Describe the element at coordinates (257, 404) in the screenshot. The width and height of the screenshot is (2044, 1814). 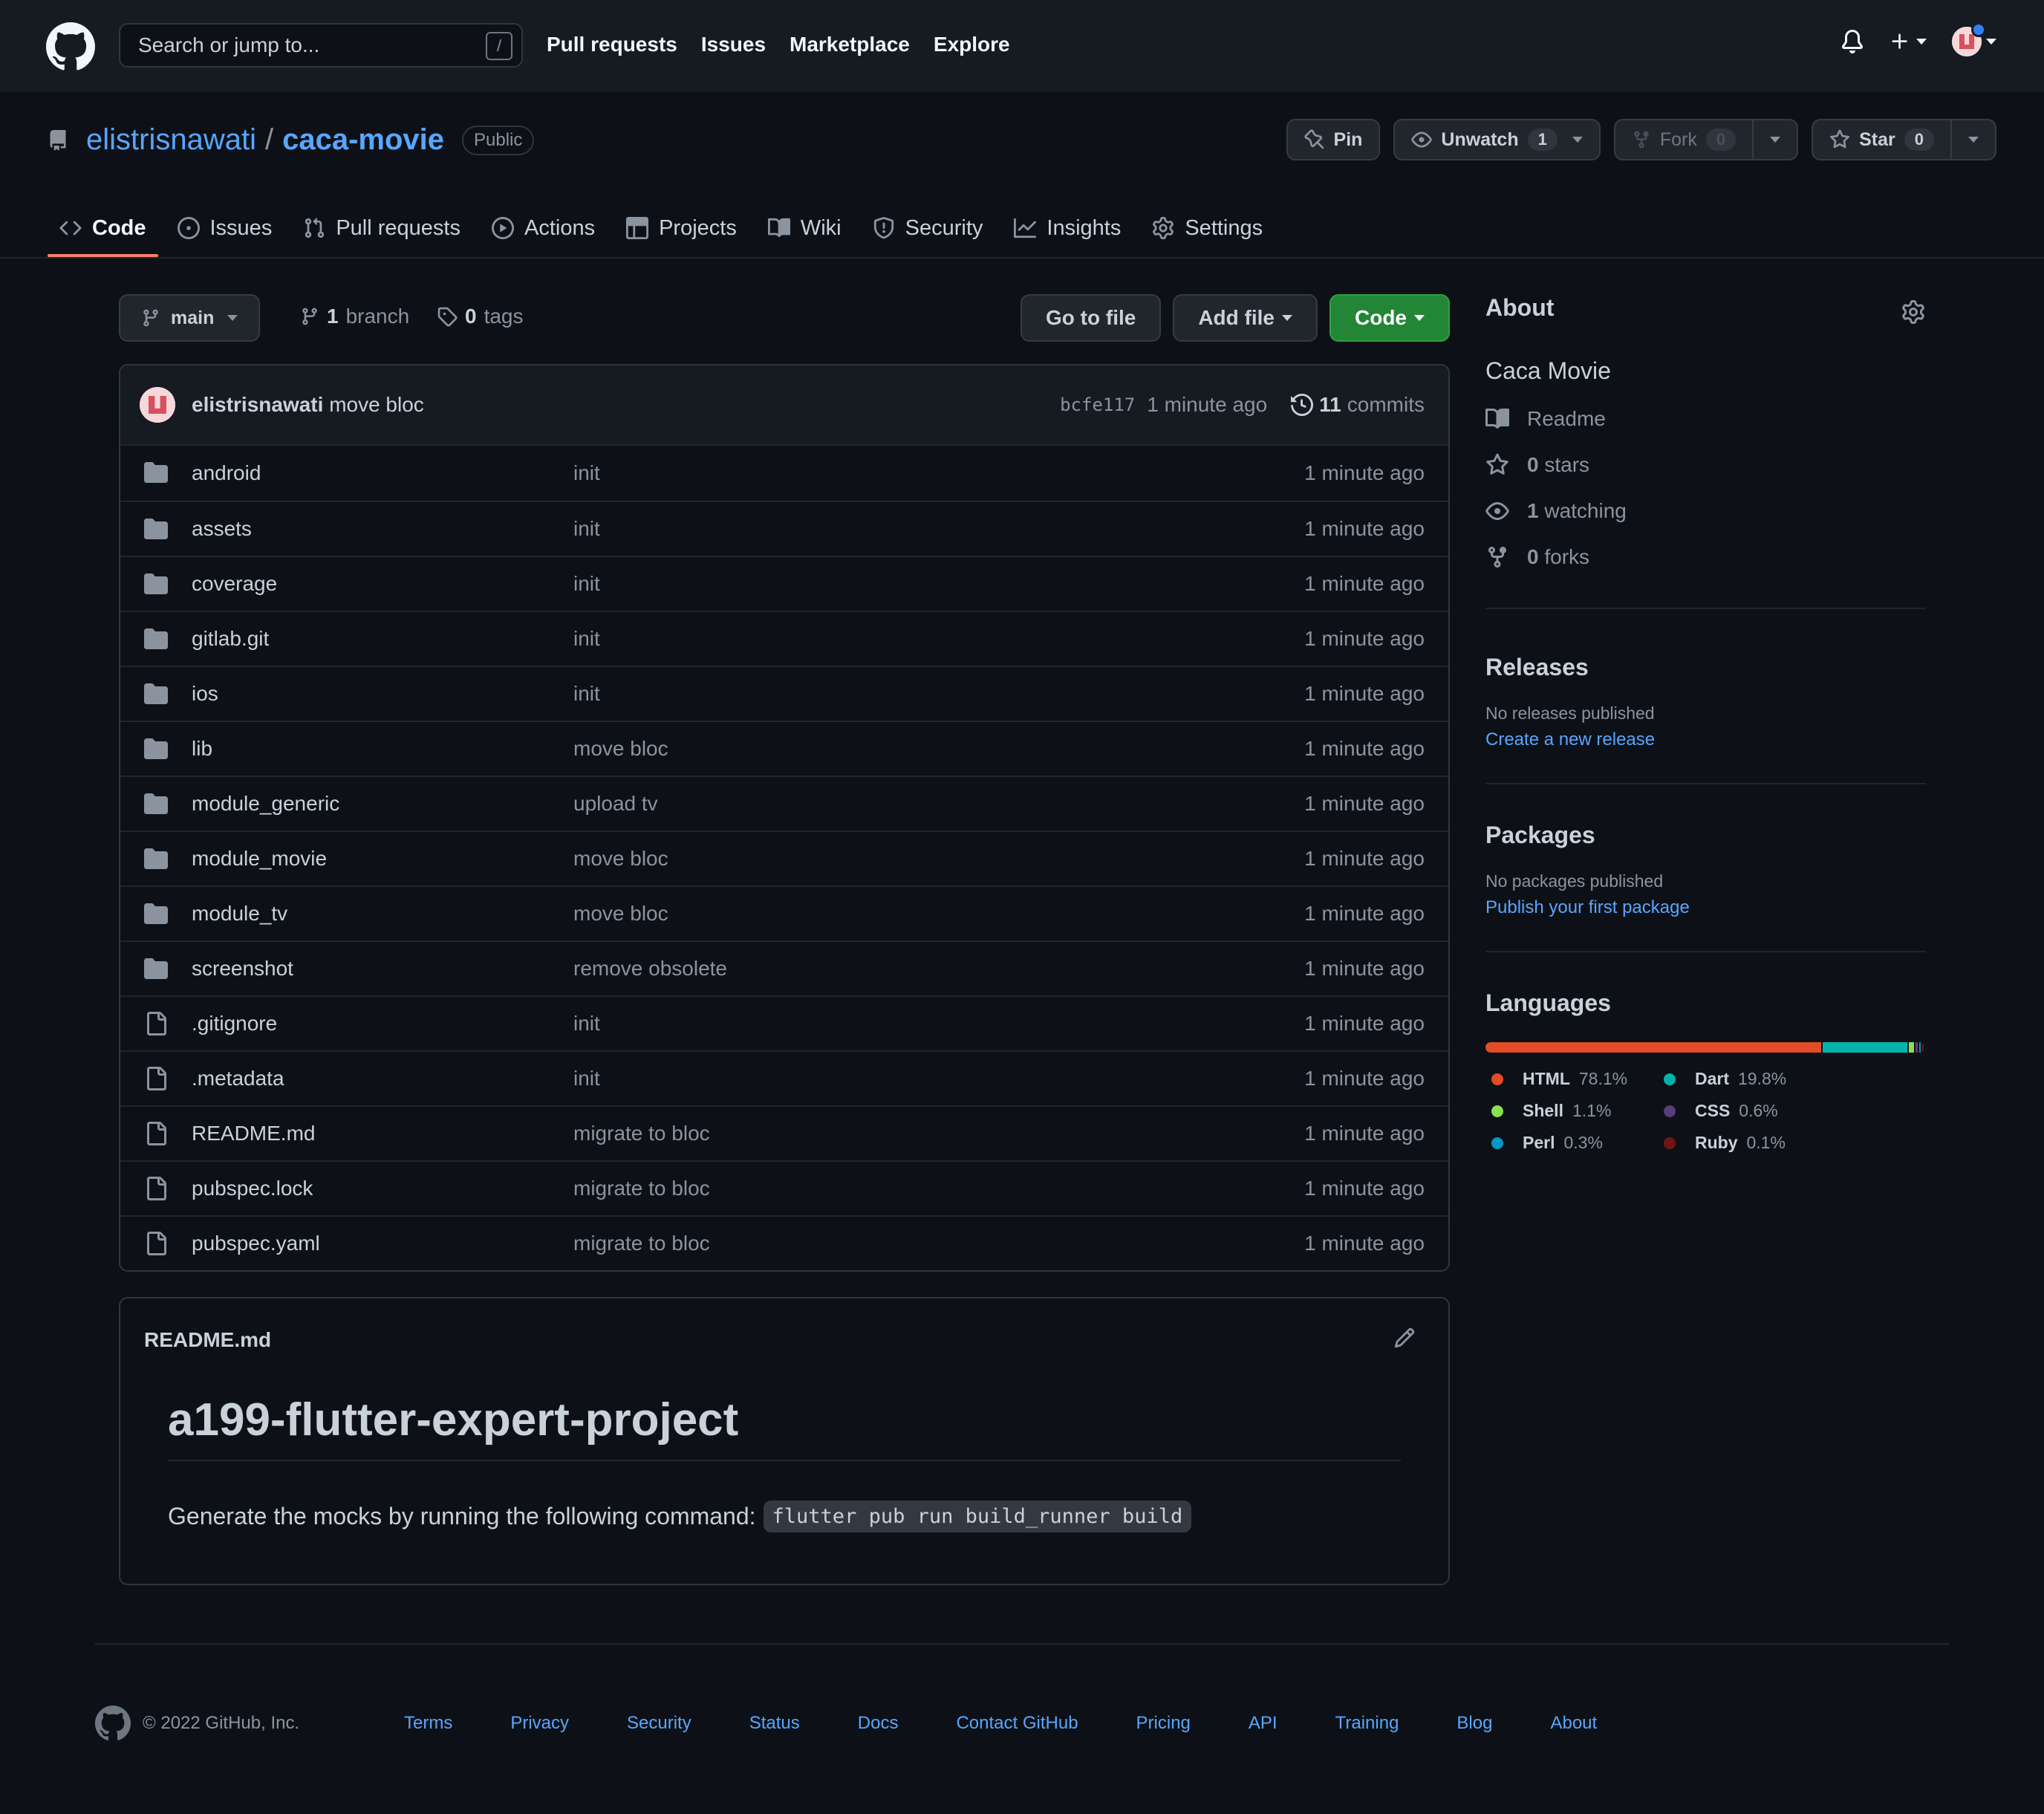
I see `commit-author: elistrisnawati` at that location.